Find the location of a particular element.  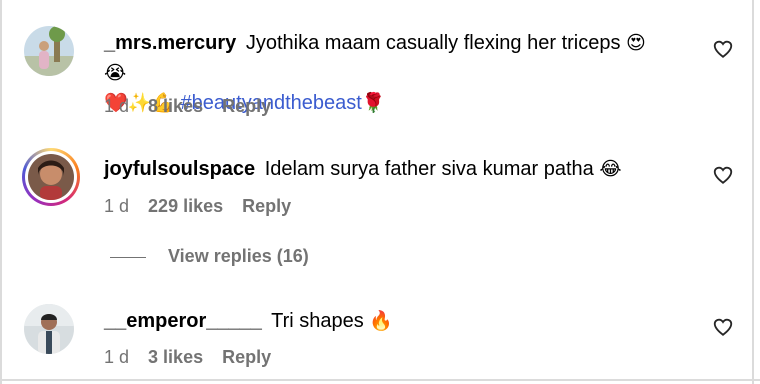

comment-username: joyfulsoulspace is located at coordinates (179, 169).